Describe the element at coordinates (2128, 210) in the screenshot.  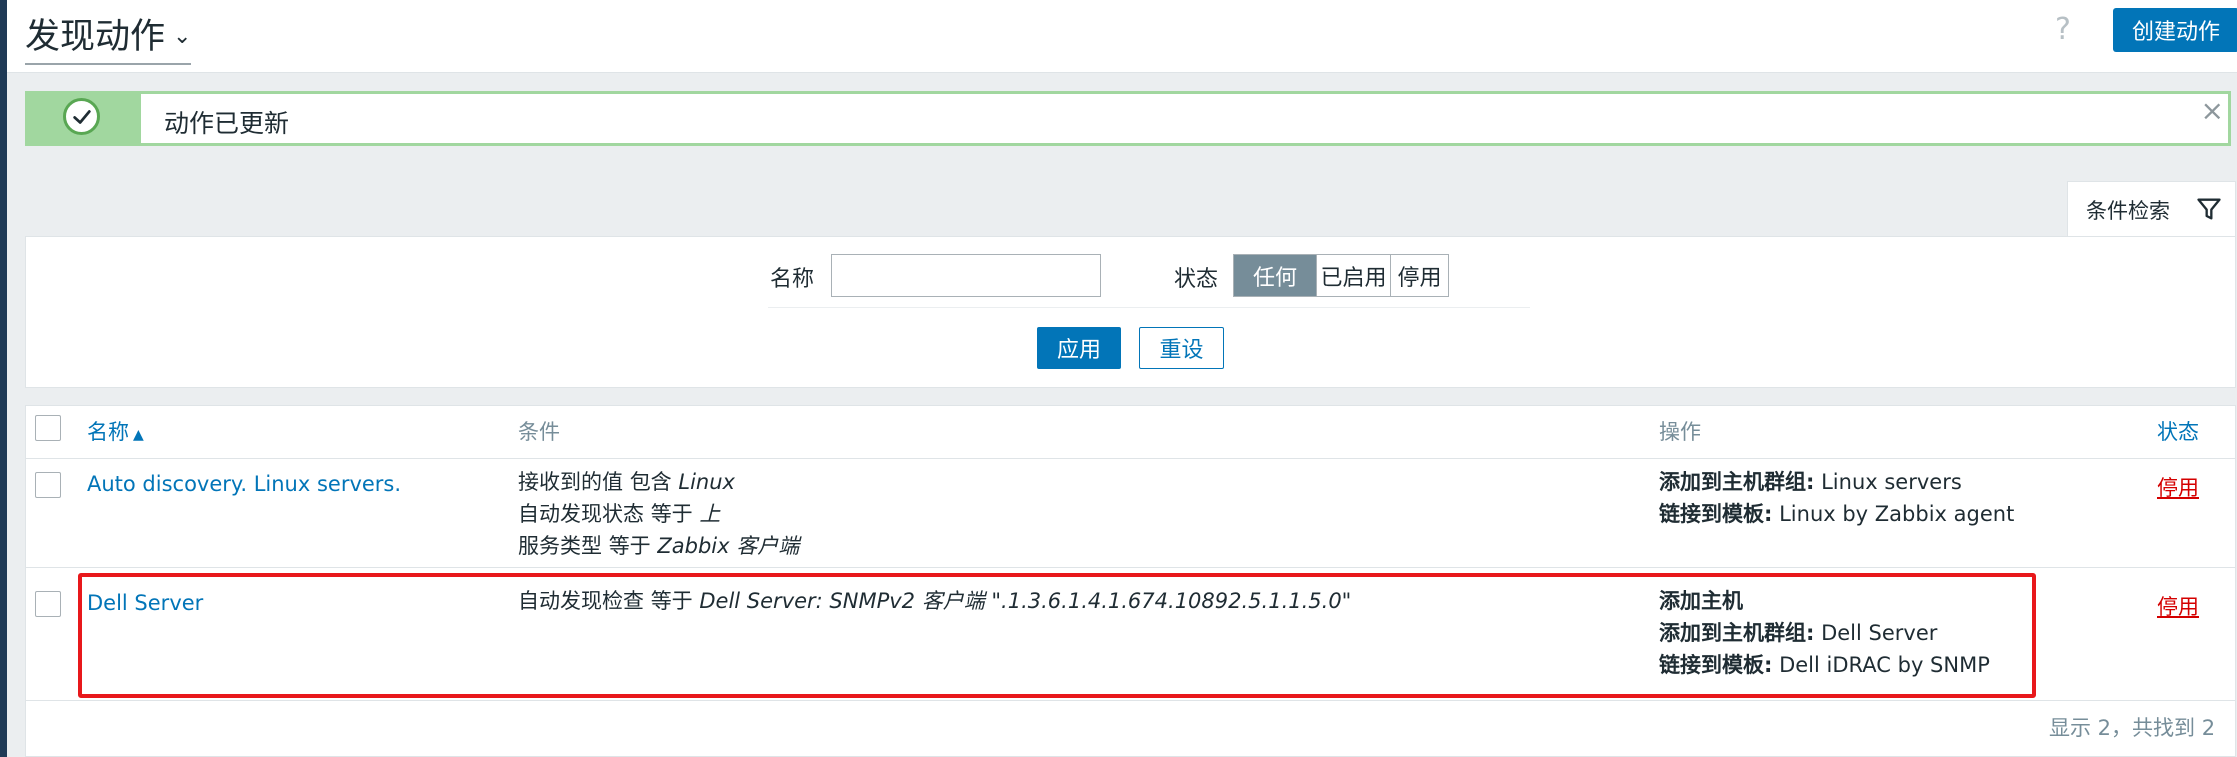
I see `filter-tab-label: 条件检索` at that location.